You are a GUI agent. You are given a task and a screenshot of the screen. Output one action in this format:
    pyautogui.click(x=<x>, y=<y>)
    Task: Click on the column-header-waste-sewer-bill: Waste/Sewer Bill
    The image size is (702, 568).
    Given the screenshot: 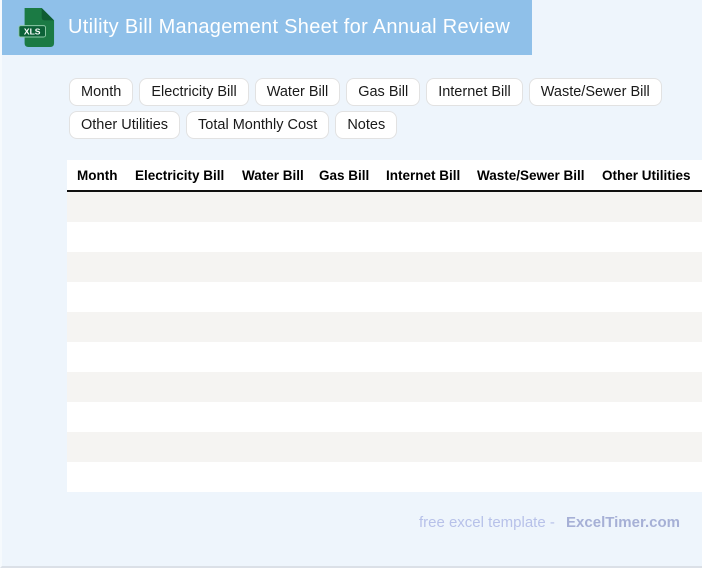 What is the action you would take?
    pyautogui.click(x=531, y=175)
    